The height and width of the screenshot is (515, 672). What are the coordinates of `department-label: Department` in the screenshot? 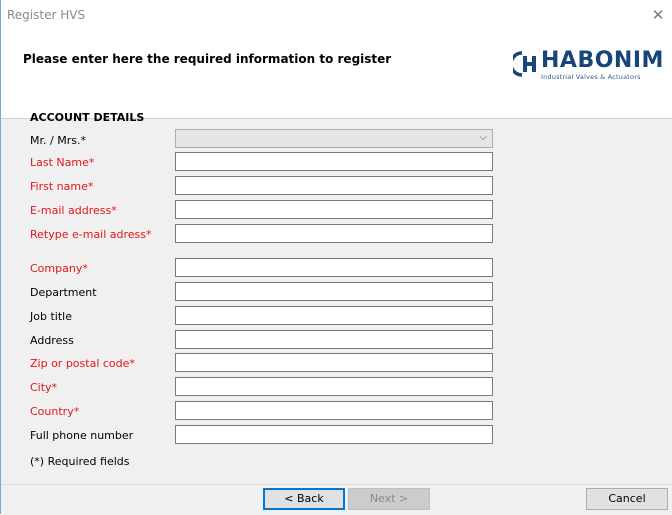 It's located at (63, 292).